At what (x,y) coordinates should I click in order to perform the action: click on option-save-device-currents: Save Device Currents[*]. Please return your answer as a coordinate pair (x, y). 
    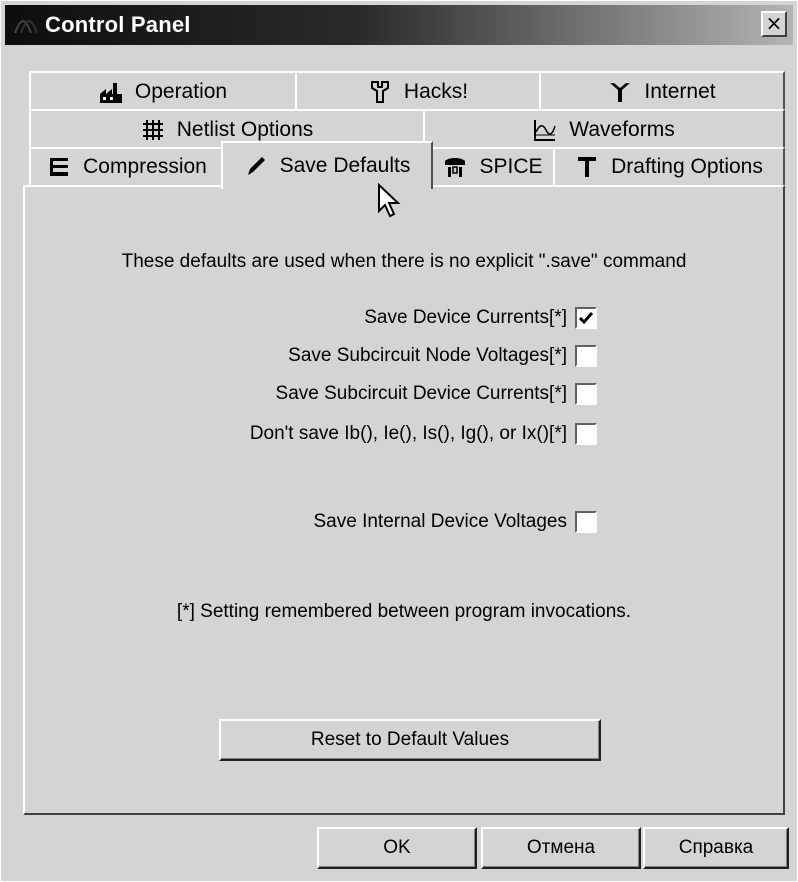
    Looking at the image, I should click on (480, 318).